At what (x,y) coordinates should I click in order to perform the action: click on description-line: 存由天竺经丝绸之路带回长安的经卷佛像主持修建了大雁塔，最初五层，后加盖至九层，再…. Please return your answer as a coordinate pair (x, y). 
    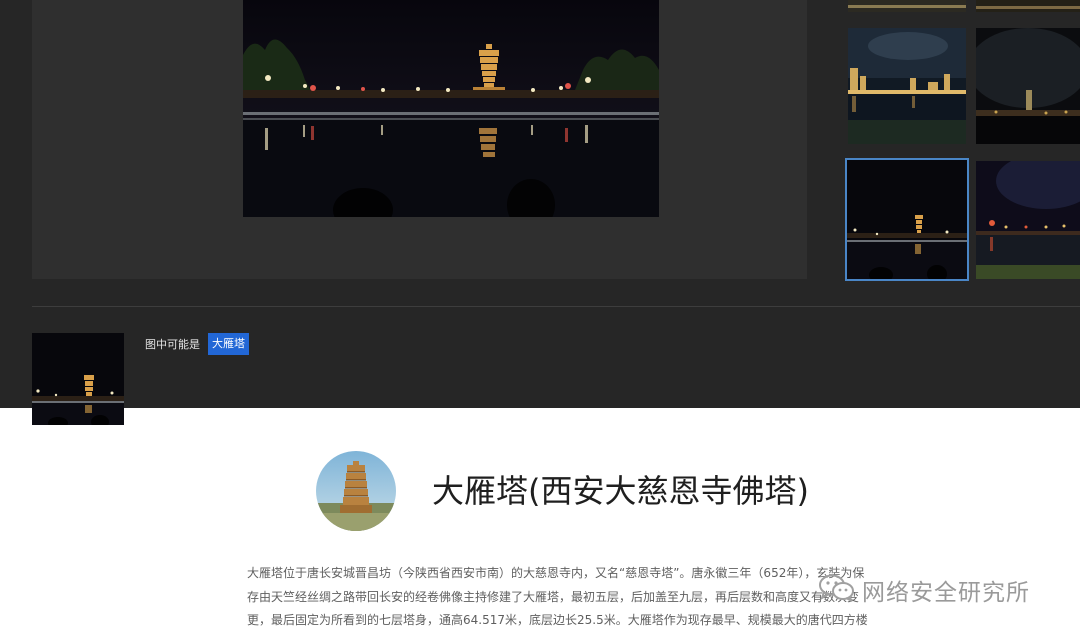
    Looking at the image, I should click on (553, 596).